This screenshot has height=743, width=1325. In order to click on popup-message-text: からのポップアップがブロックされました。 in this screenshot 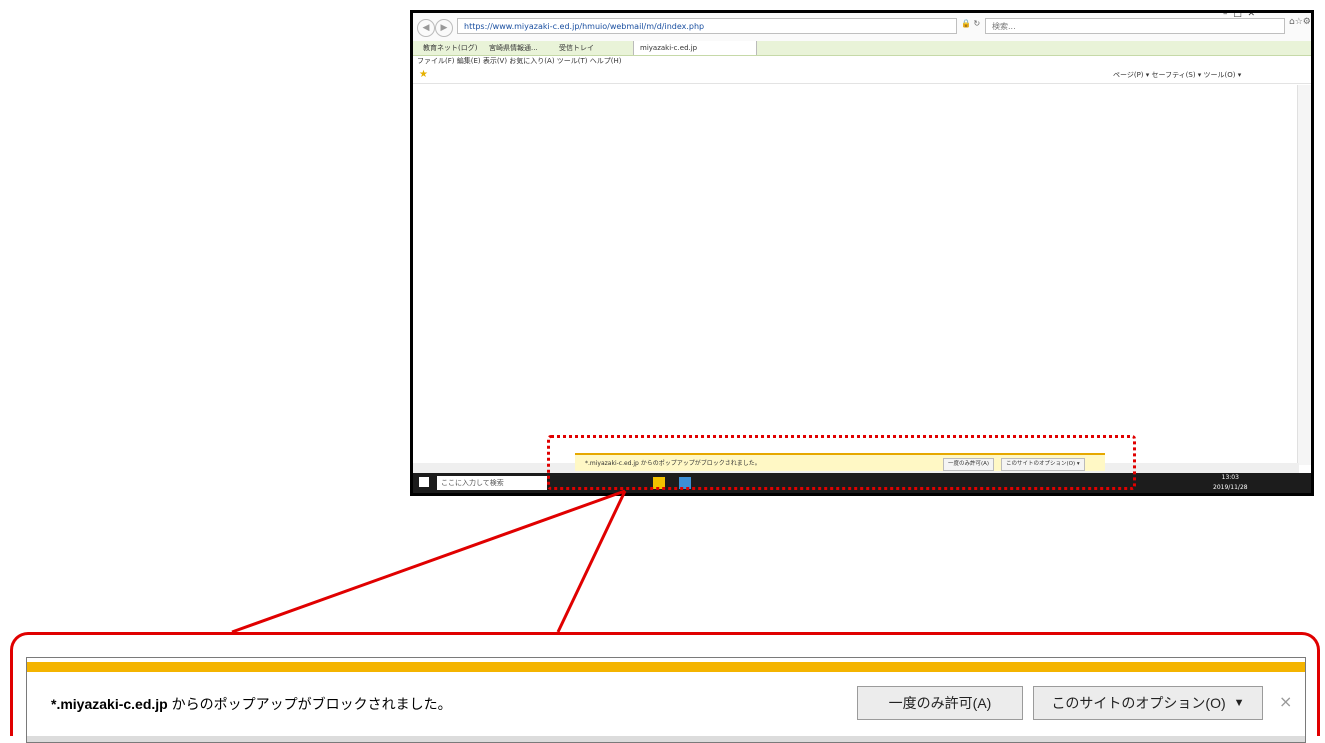, I will do `click(311, 704)`.